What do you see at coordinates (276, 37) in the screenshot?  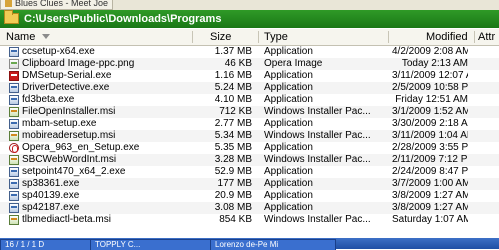 I see `column-header-type: Type` at bounding box center [276, 37].